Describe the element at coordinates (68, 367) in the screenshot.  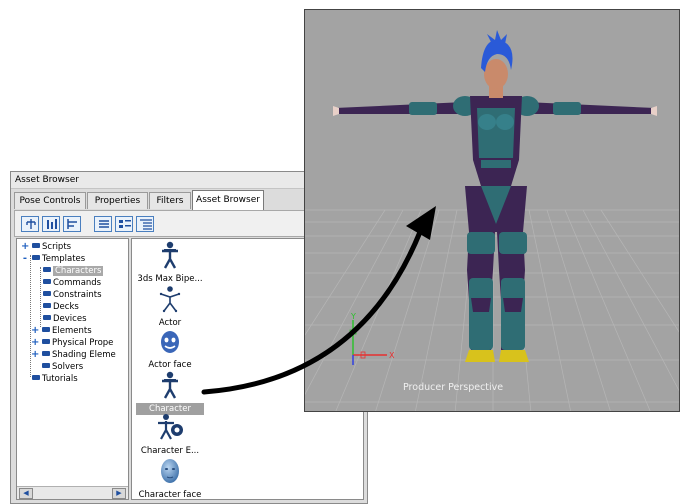
I see `tree-item-label: Solvers` at that location.